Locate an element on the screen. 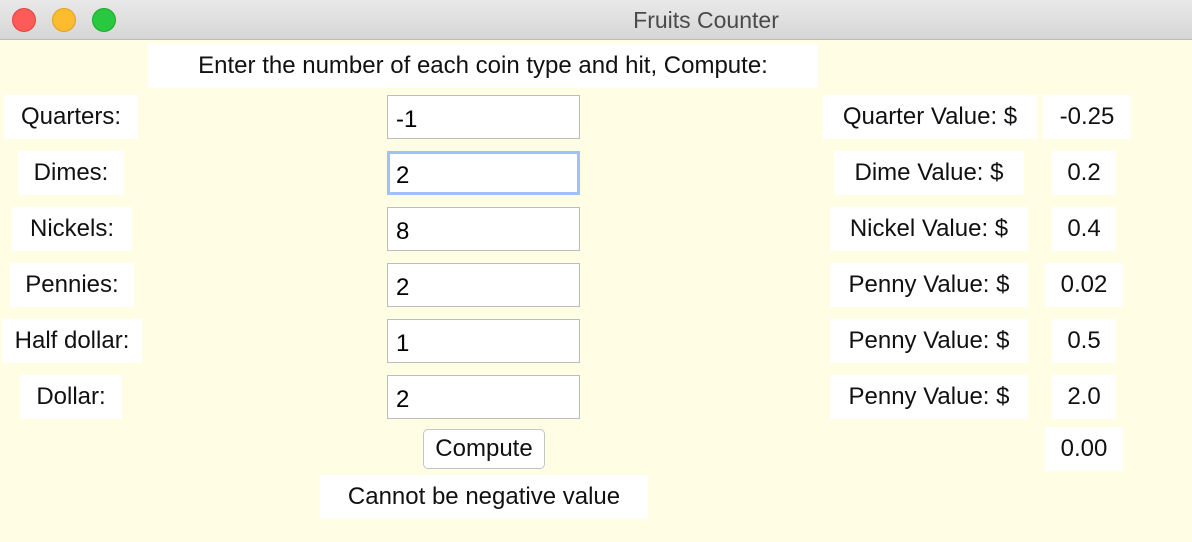 Image resolution: width=1192 pixels, height=542 pixels. quarter-value: -0.25 is located at coordinates (1087, 117).